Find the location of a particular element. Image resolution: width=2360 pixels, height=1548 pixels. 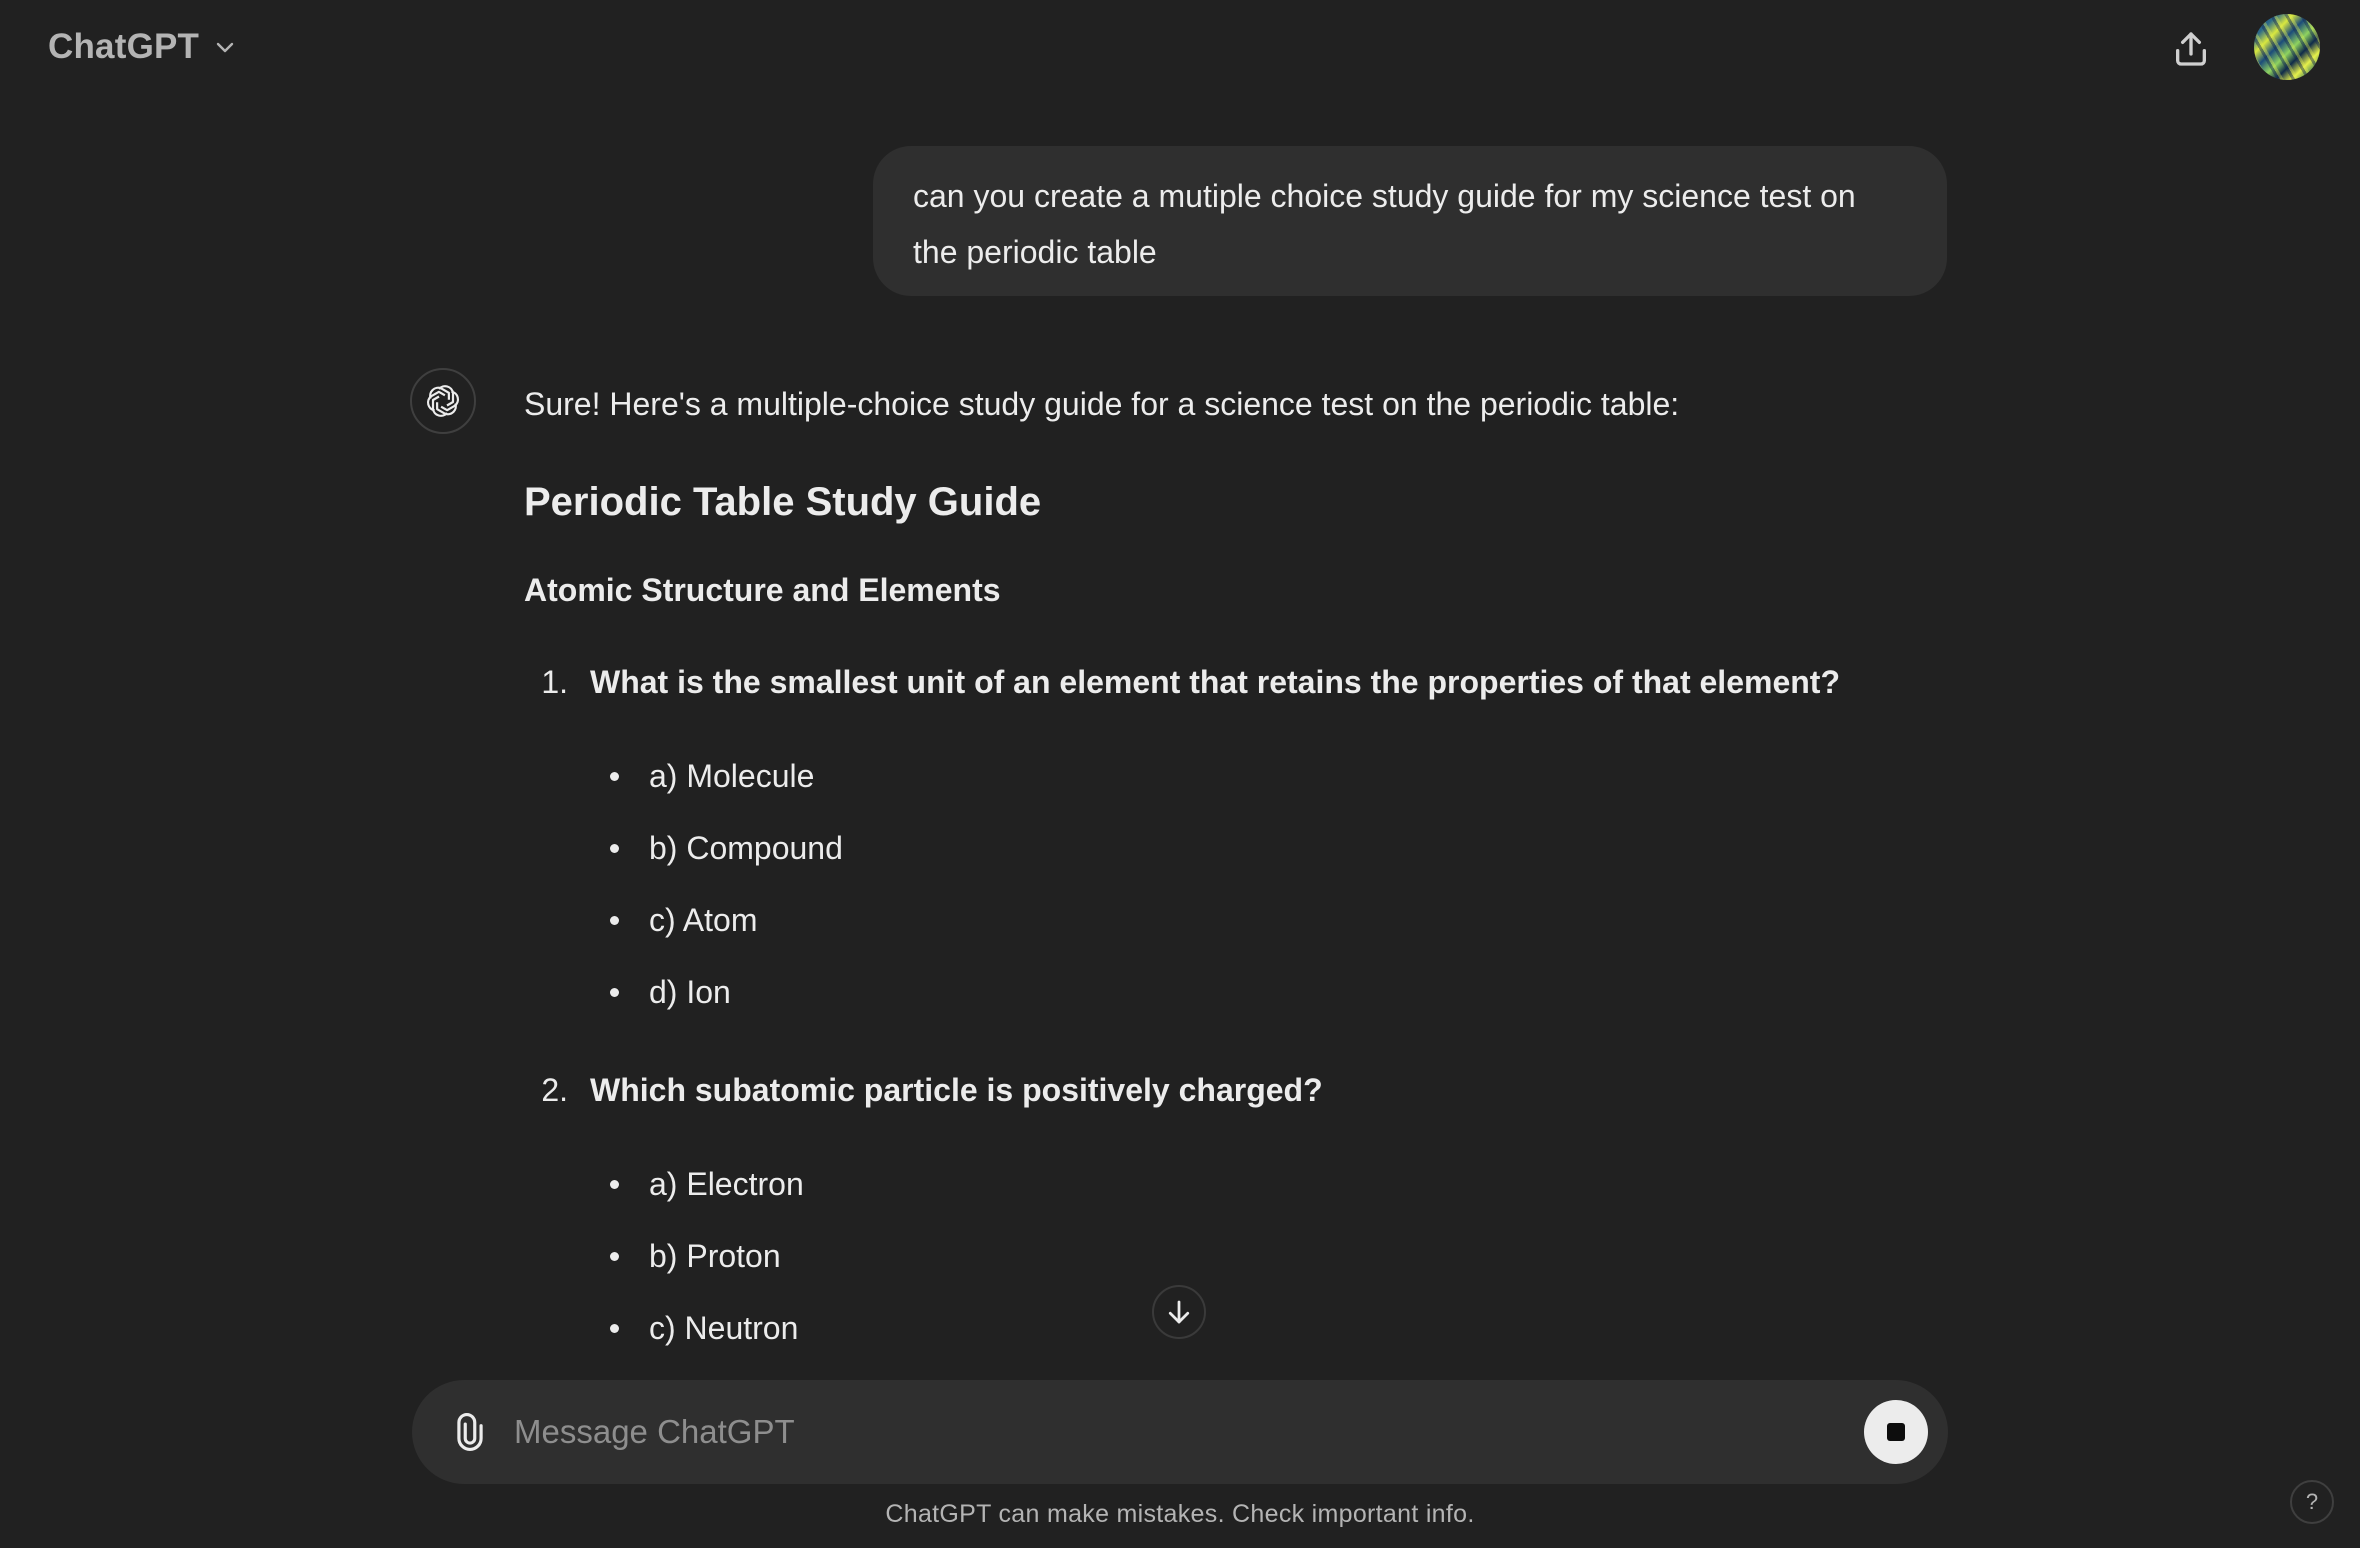

model-name: ChatGPT is located at coordinates (124, 46).